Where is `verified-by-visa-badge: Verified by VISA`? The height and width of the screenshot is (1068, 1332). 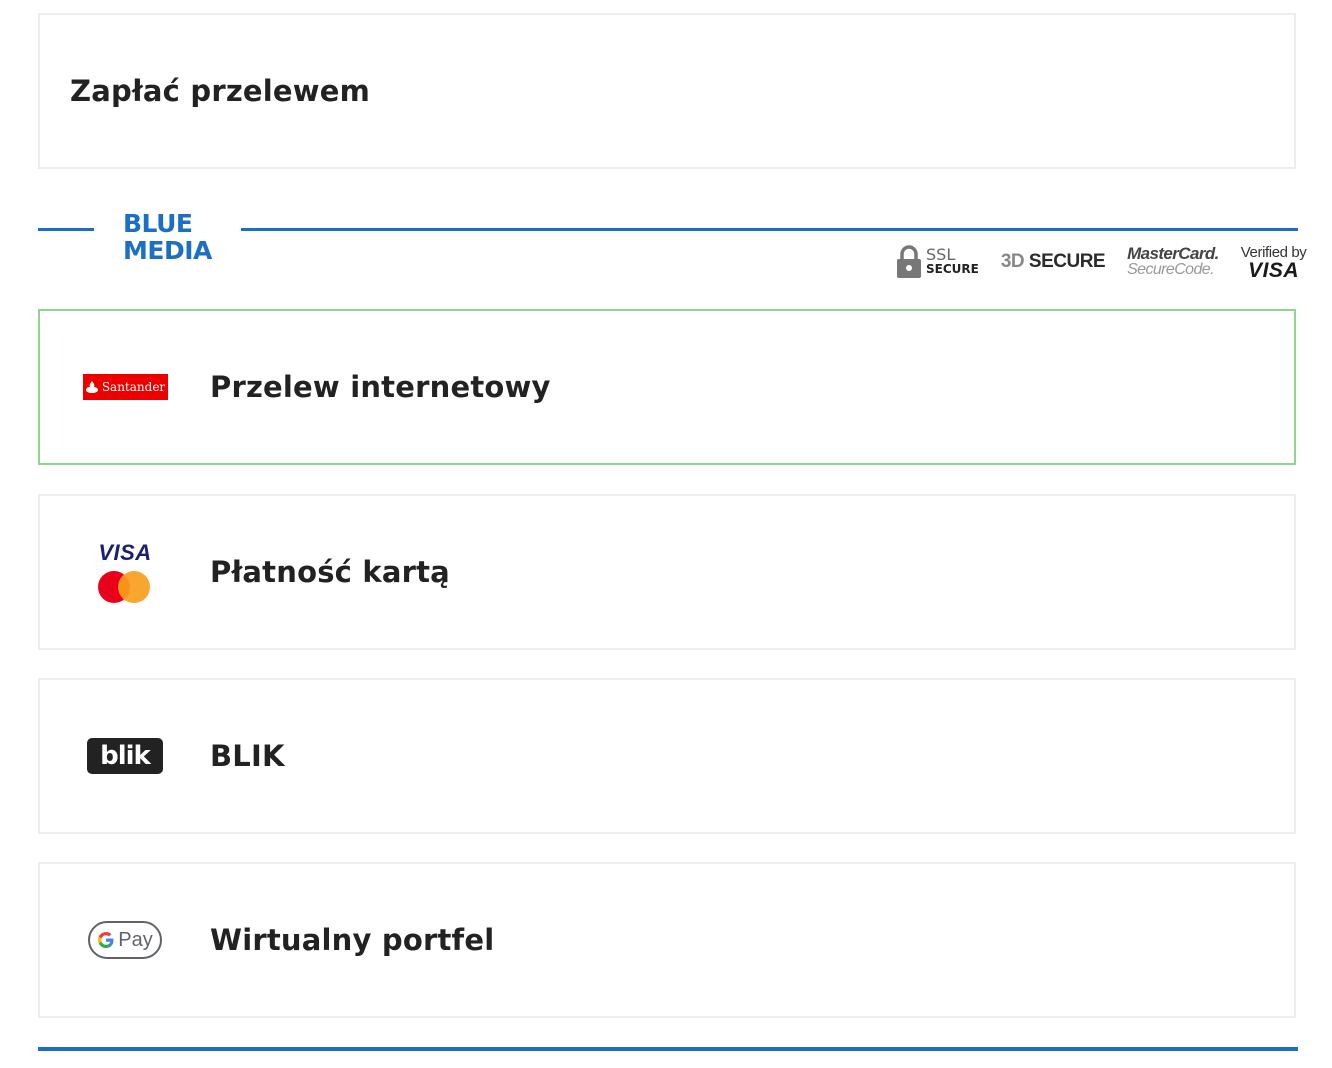 verified-by-visa-badge: Verified by VISA is located at coordinates (1274, 263).